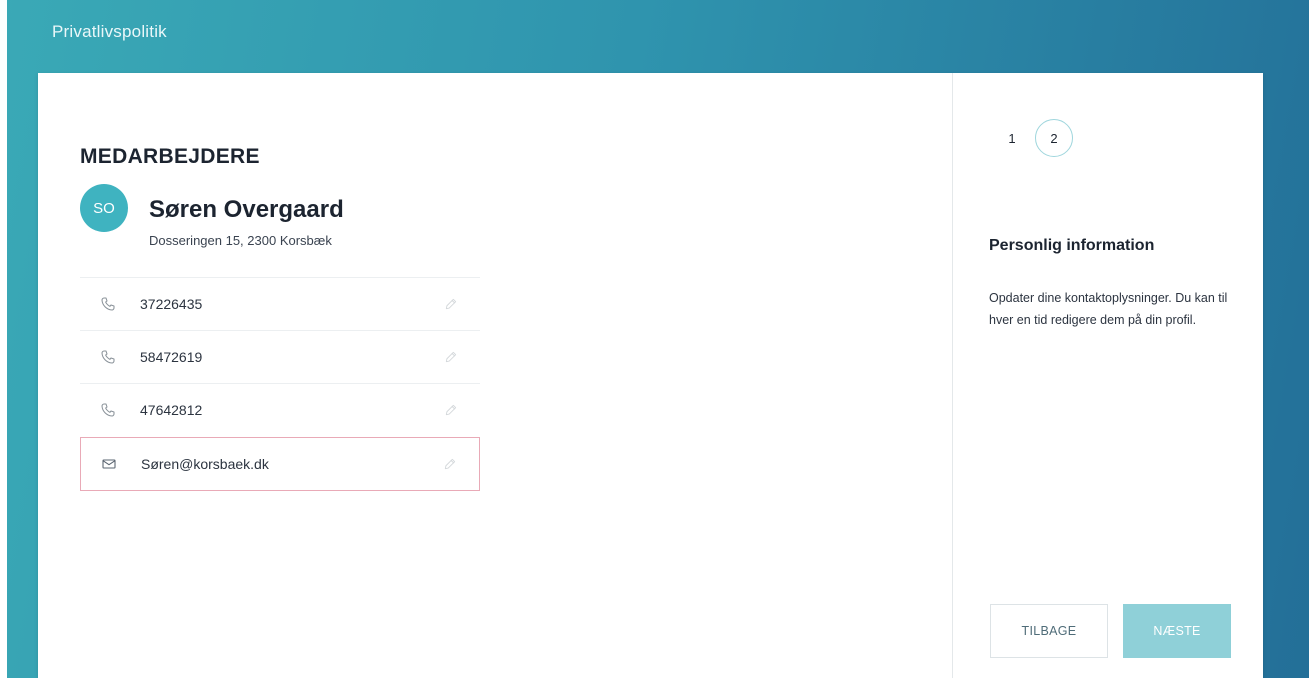 This screenshot has width=1309, height=678. Describe the element at coordinates (280, 303) in the screenshot. I see `contact-row-phone-1: 37226435` at that location.